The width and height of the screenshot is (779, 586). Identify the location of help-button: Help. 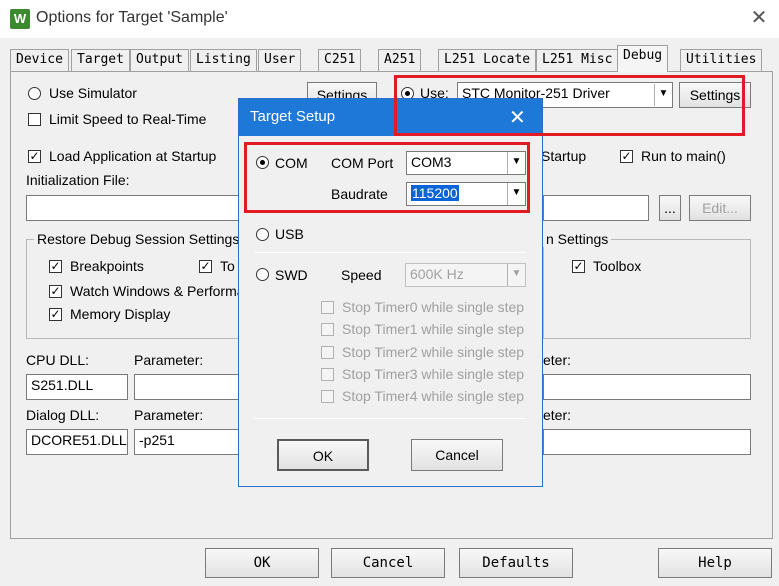
(715, 563).